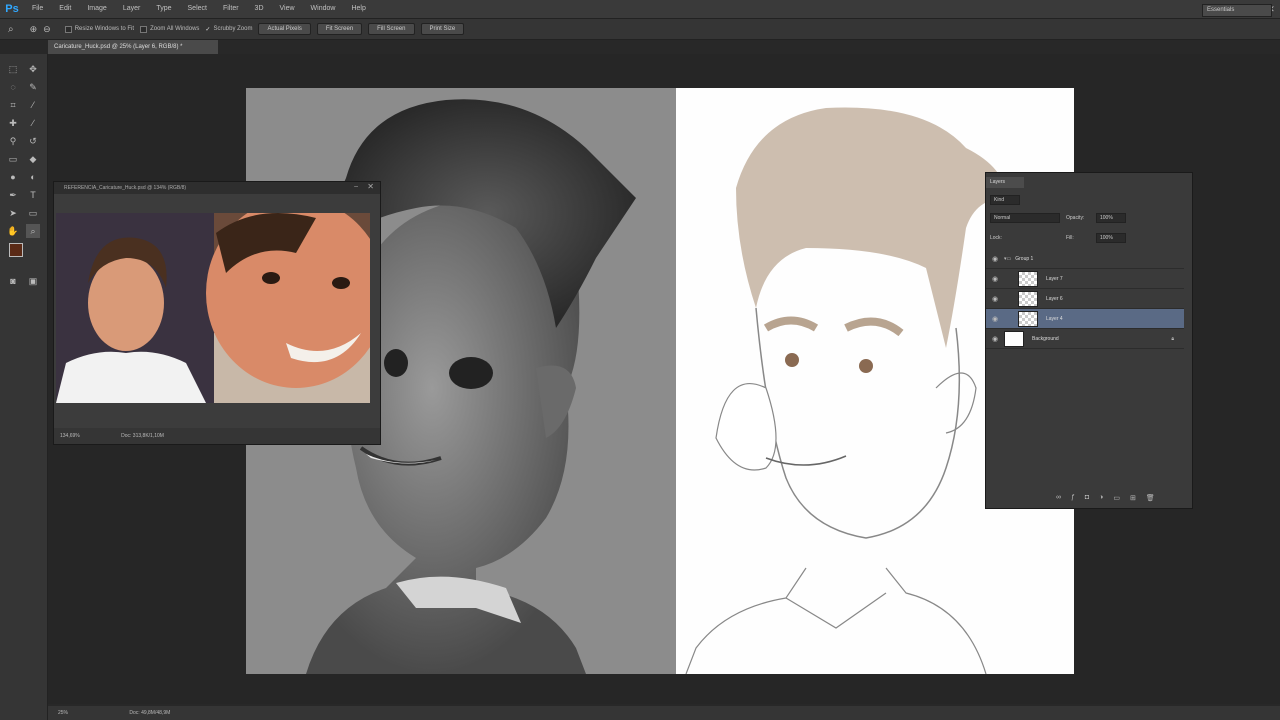 Image resolution: width=1280 pixels, height=720 pixels. I want to click on group-icon: ▭, so click(1116, 498).